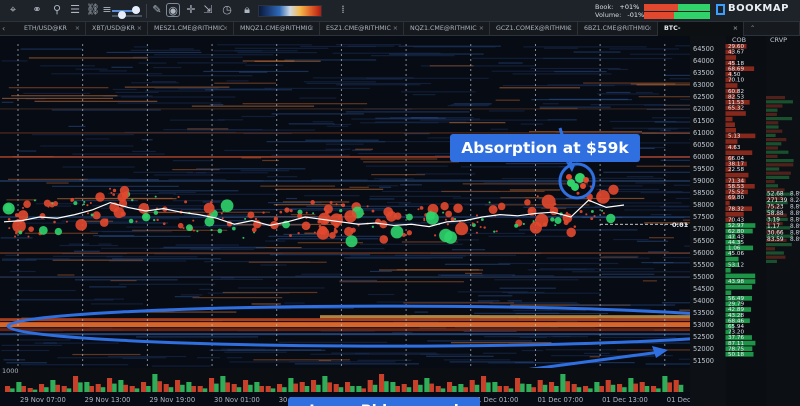  What do you see at coordinates (191, 10) in the screenshot?
I see `crosshair-plus-icon: ✛` at bounding box center [191, 10].